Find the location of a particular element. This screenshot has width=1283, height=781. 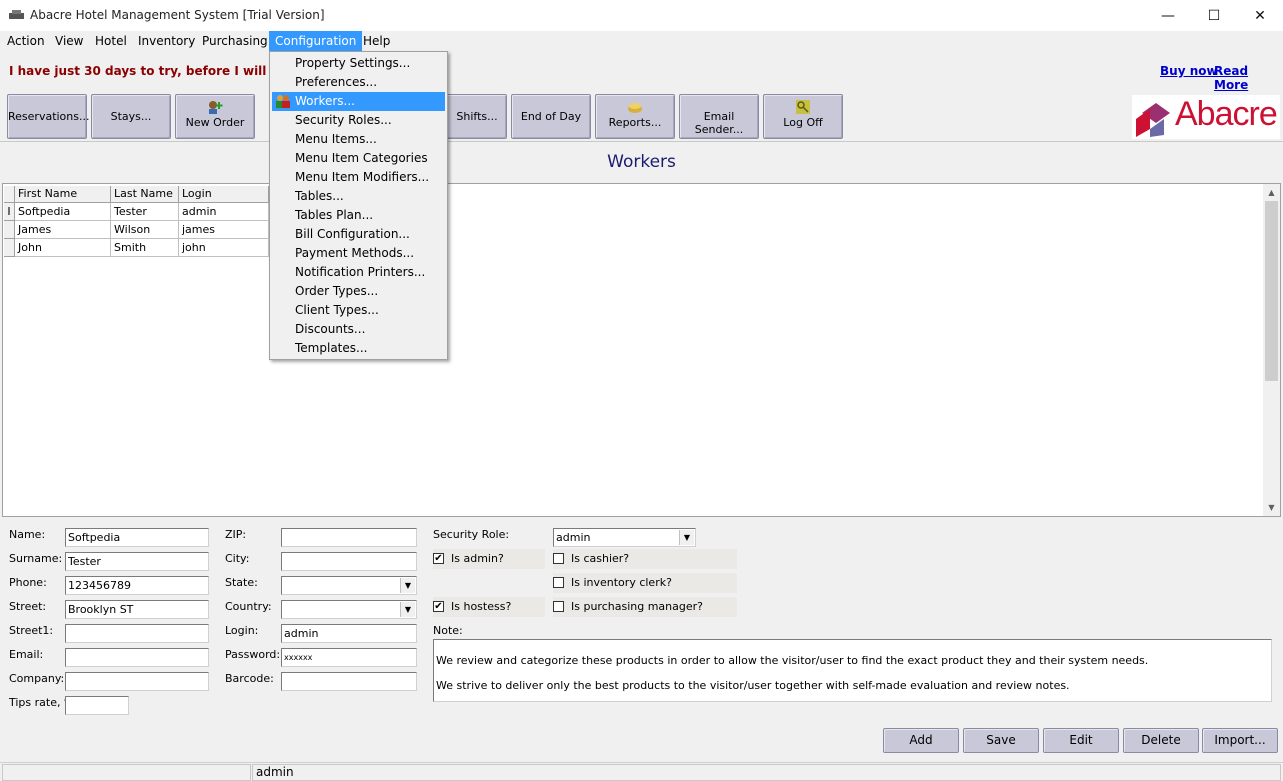

grid-cell-last-name: Tester is located at coordinates (145, 212).